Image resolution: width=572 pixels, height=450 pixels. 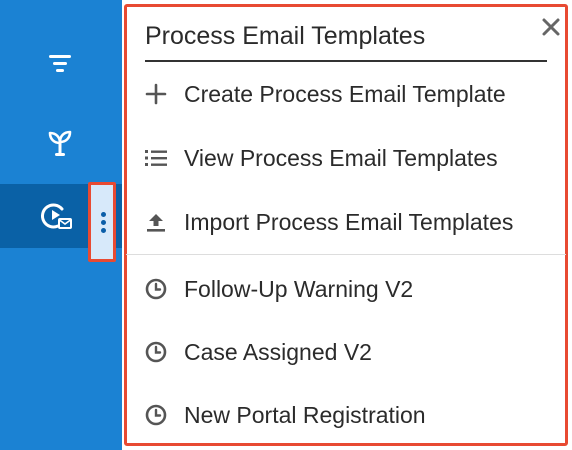 I want to click on close-icon, so click(x=551, y=27).